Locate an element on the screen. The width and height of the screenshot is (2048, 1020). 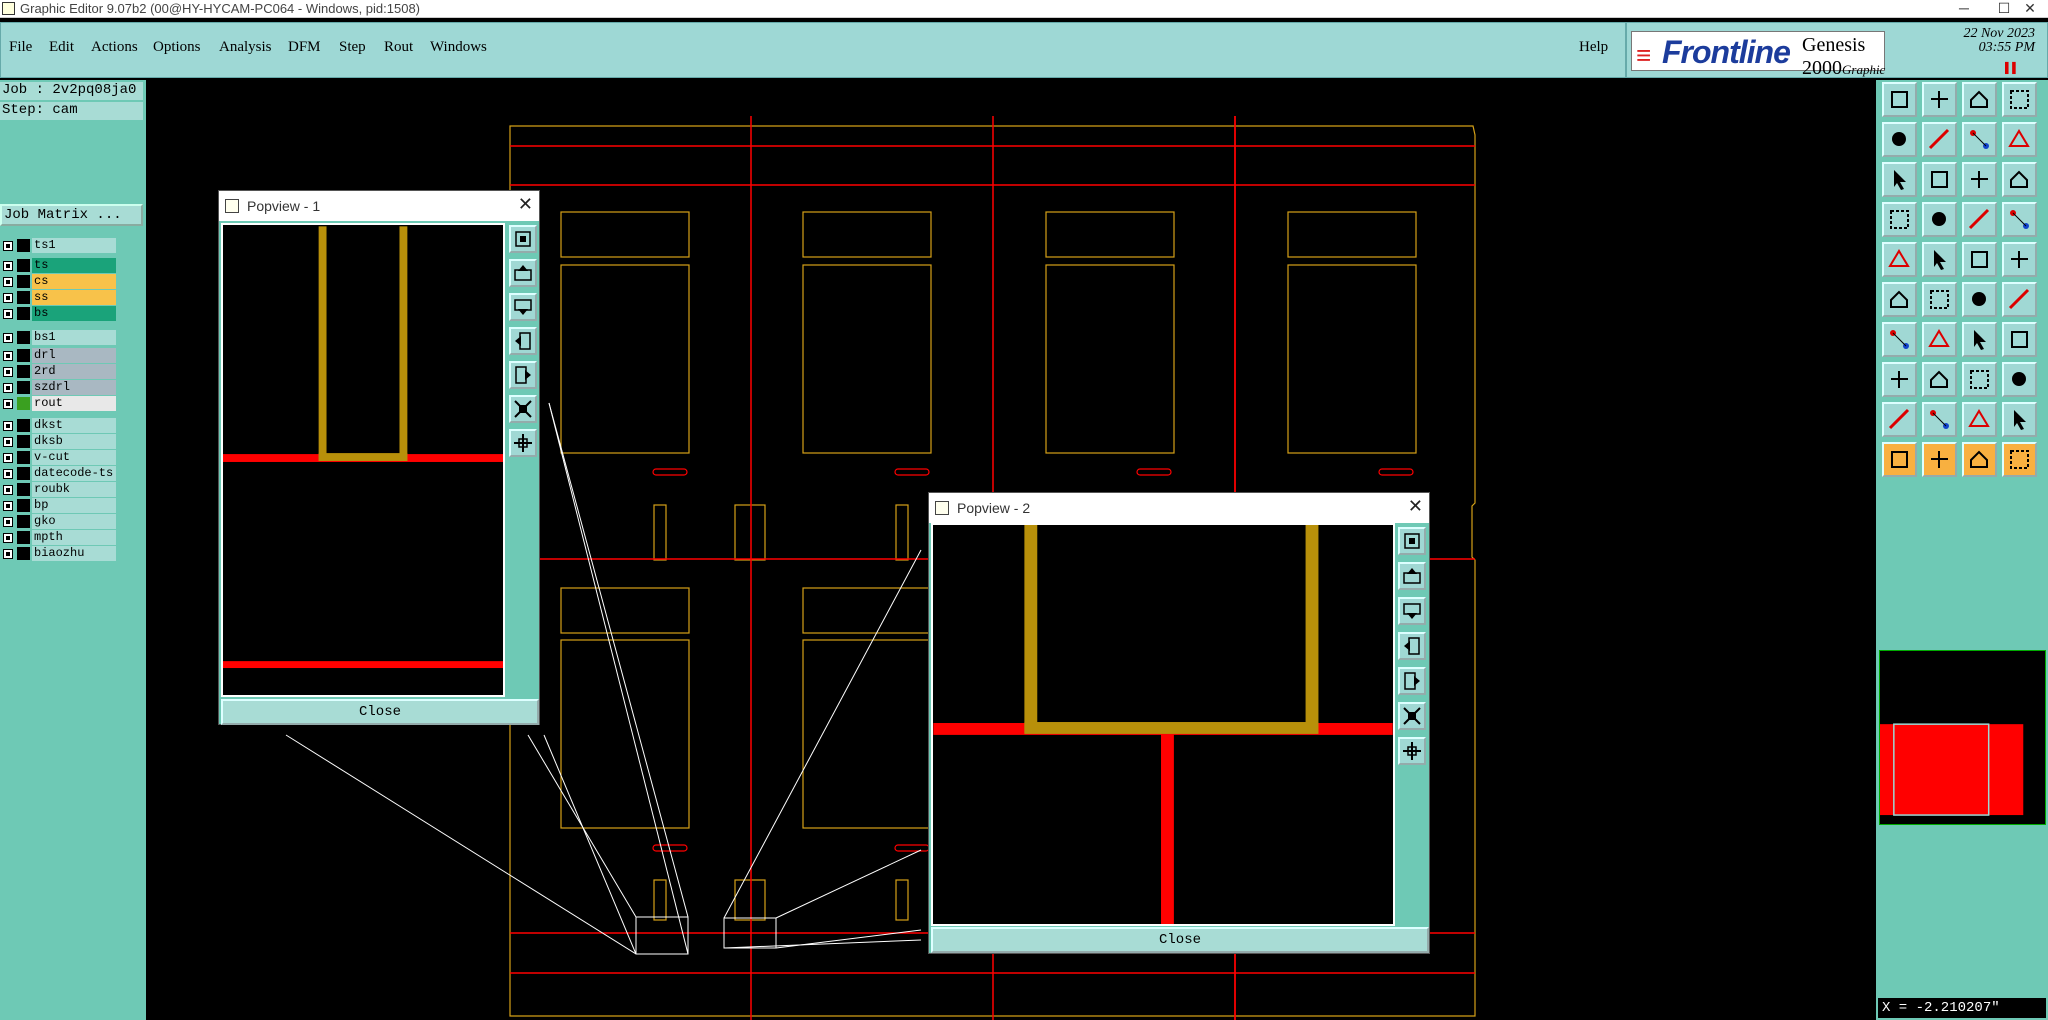
menu-help: Help is located at coordinates (1593, 47).